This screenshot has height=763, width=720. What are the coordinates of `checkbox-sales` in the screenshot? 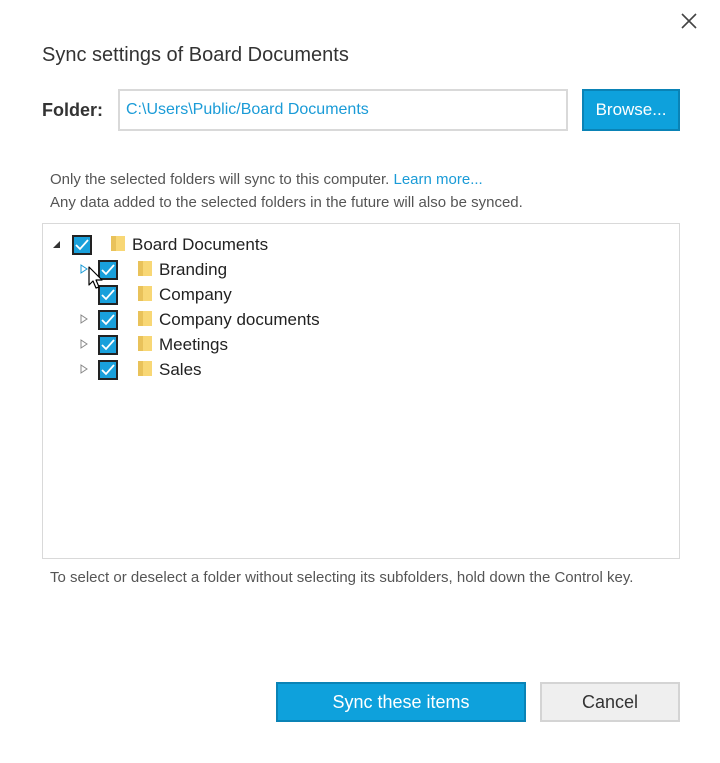 It's located at (108, 370).